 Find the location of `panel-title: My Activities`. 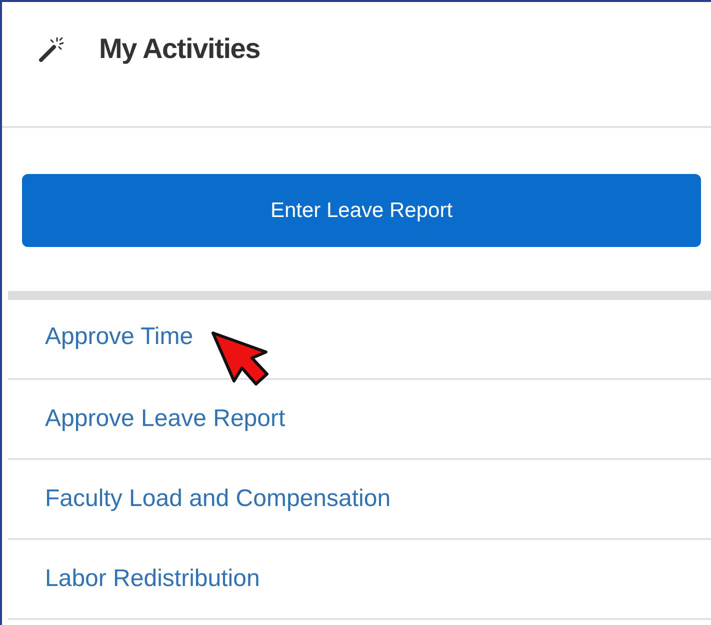

panel-title: My Activities is located at coordinates (179, 49).